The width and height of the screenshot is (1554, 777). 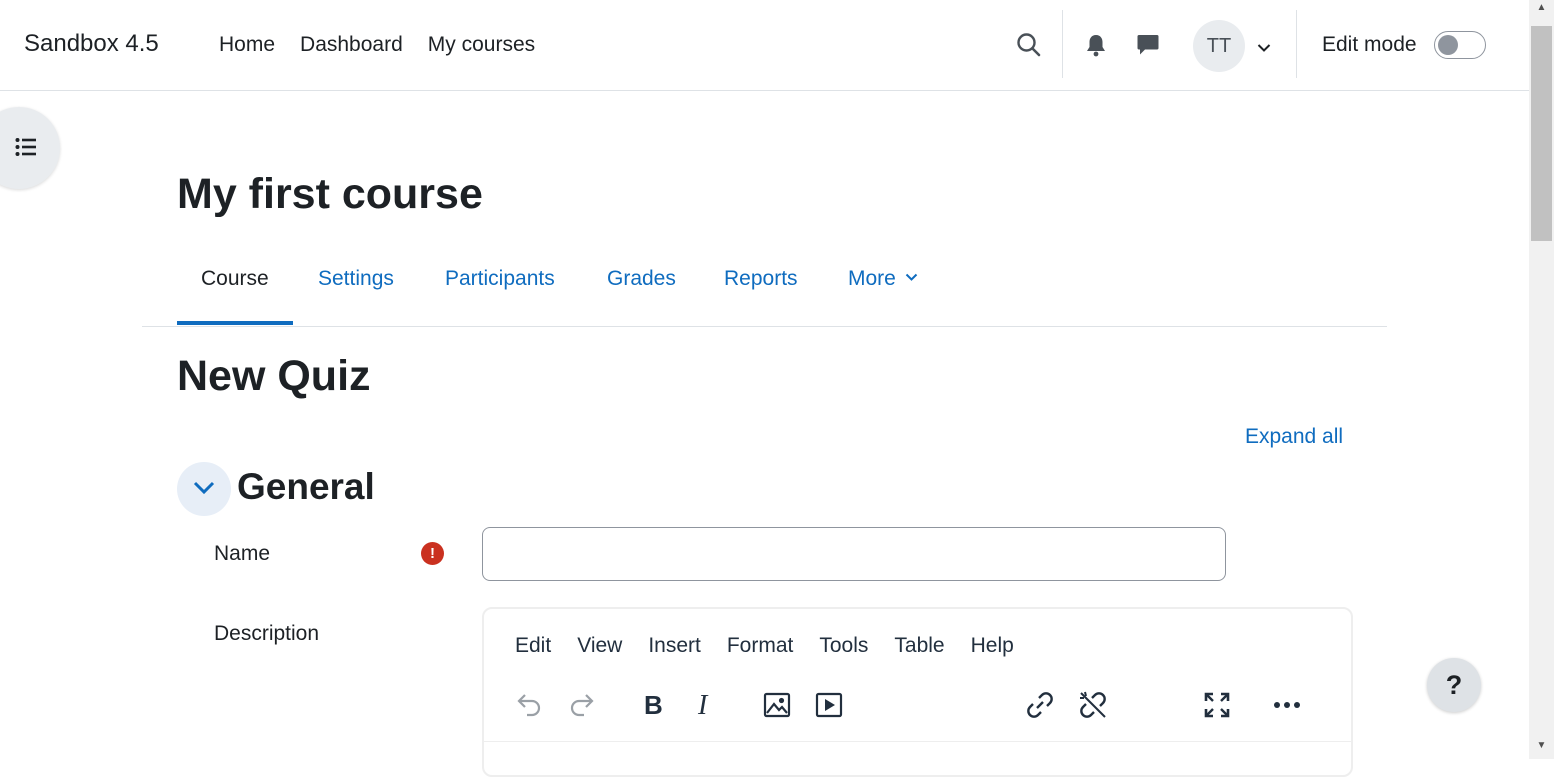 I want to click on scroll-up-arrow: ▲, so click(x=1541, y=8).